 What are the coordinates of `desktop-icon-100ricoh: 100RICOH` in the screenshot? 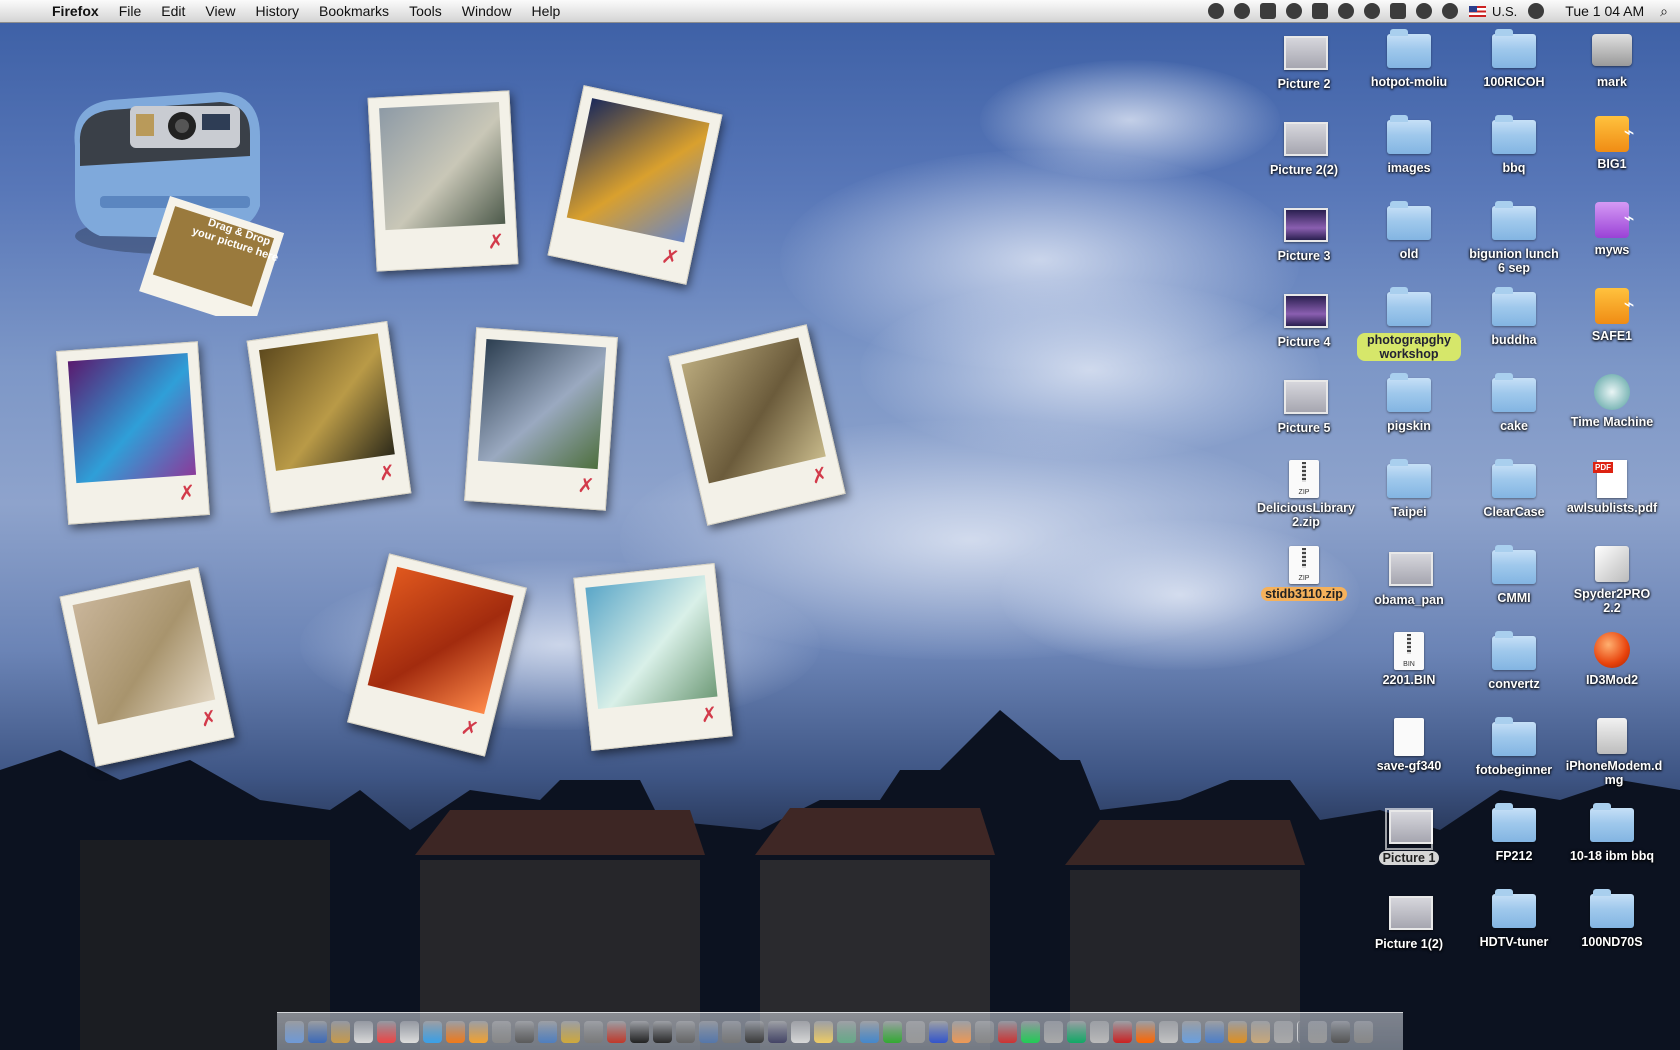 It's located at (1514, 72).